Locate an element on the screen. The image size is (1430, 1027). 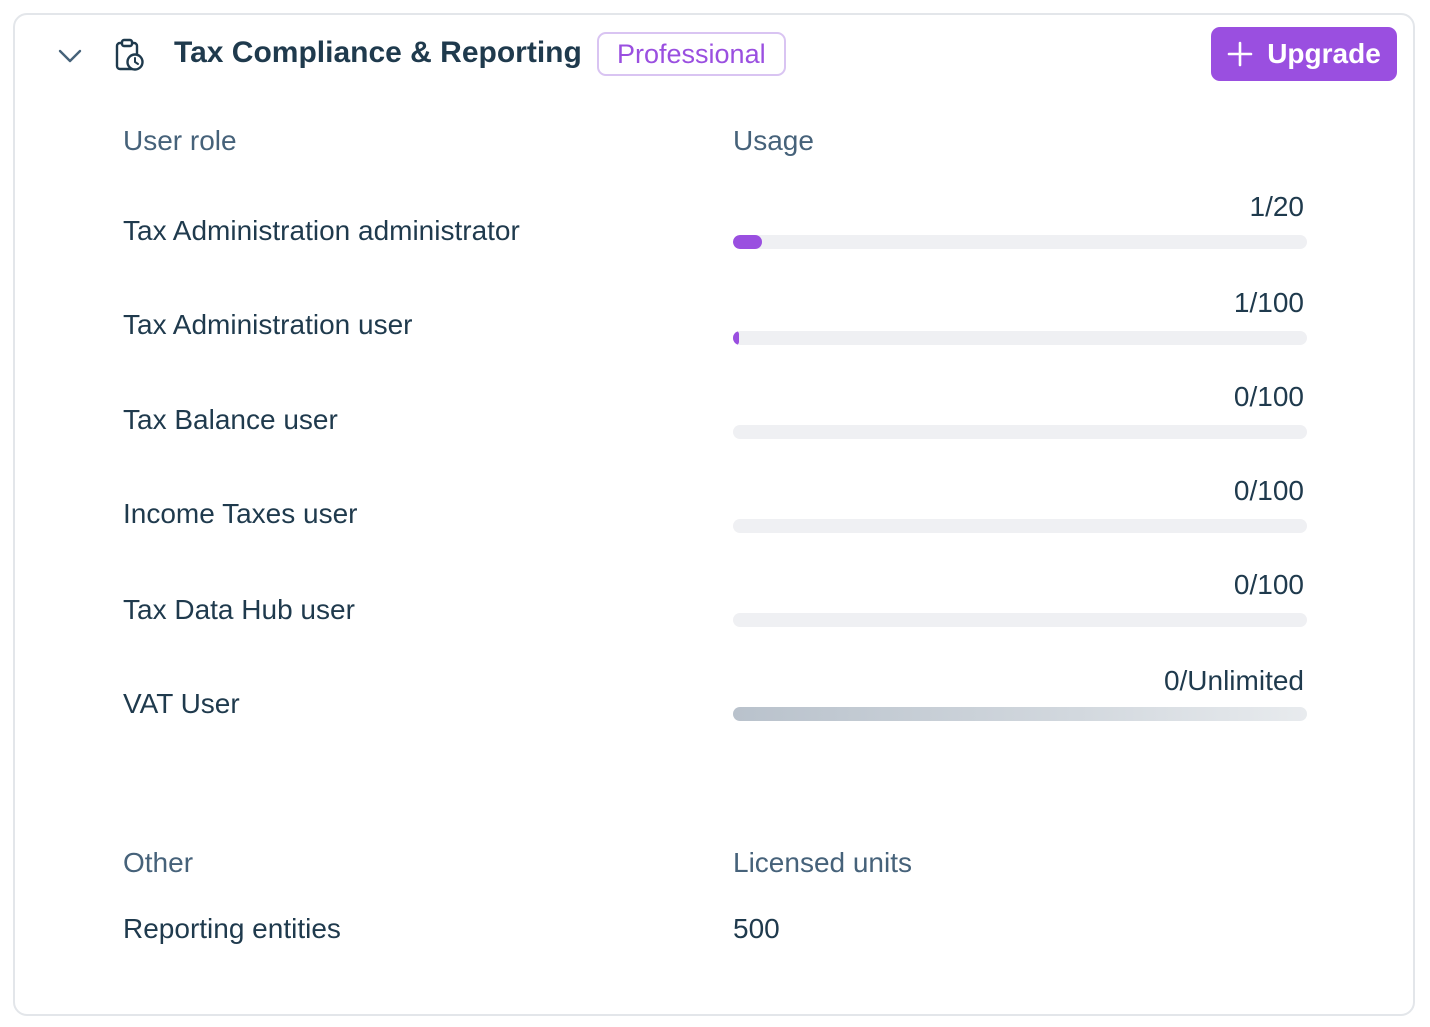
column-header-licensed-units: Licensed units is located at coordinates (823, 862).